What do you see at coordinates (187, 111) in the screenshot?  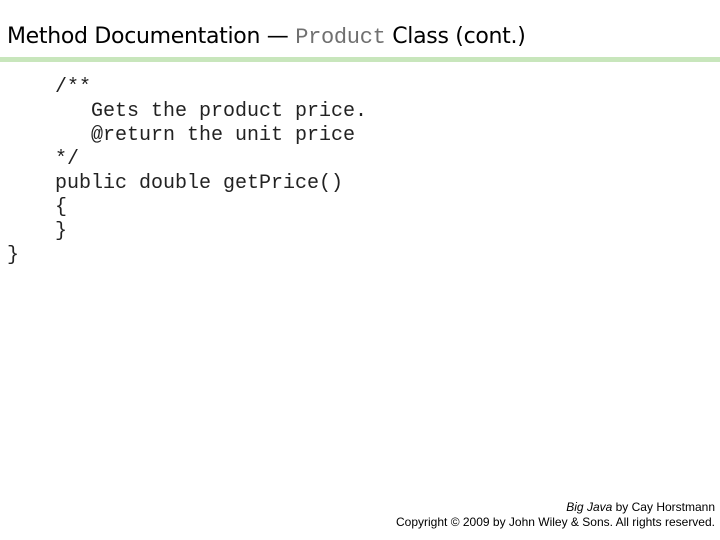 I see `code-line: Gets the product price.` at bounding box center [187, 111].